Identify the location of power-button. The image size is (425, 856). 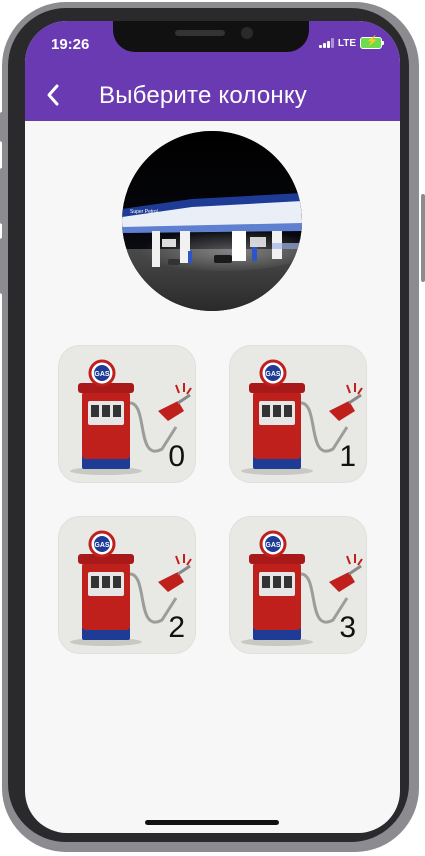
(423, 238).